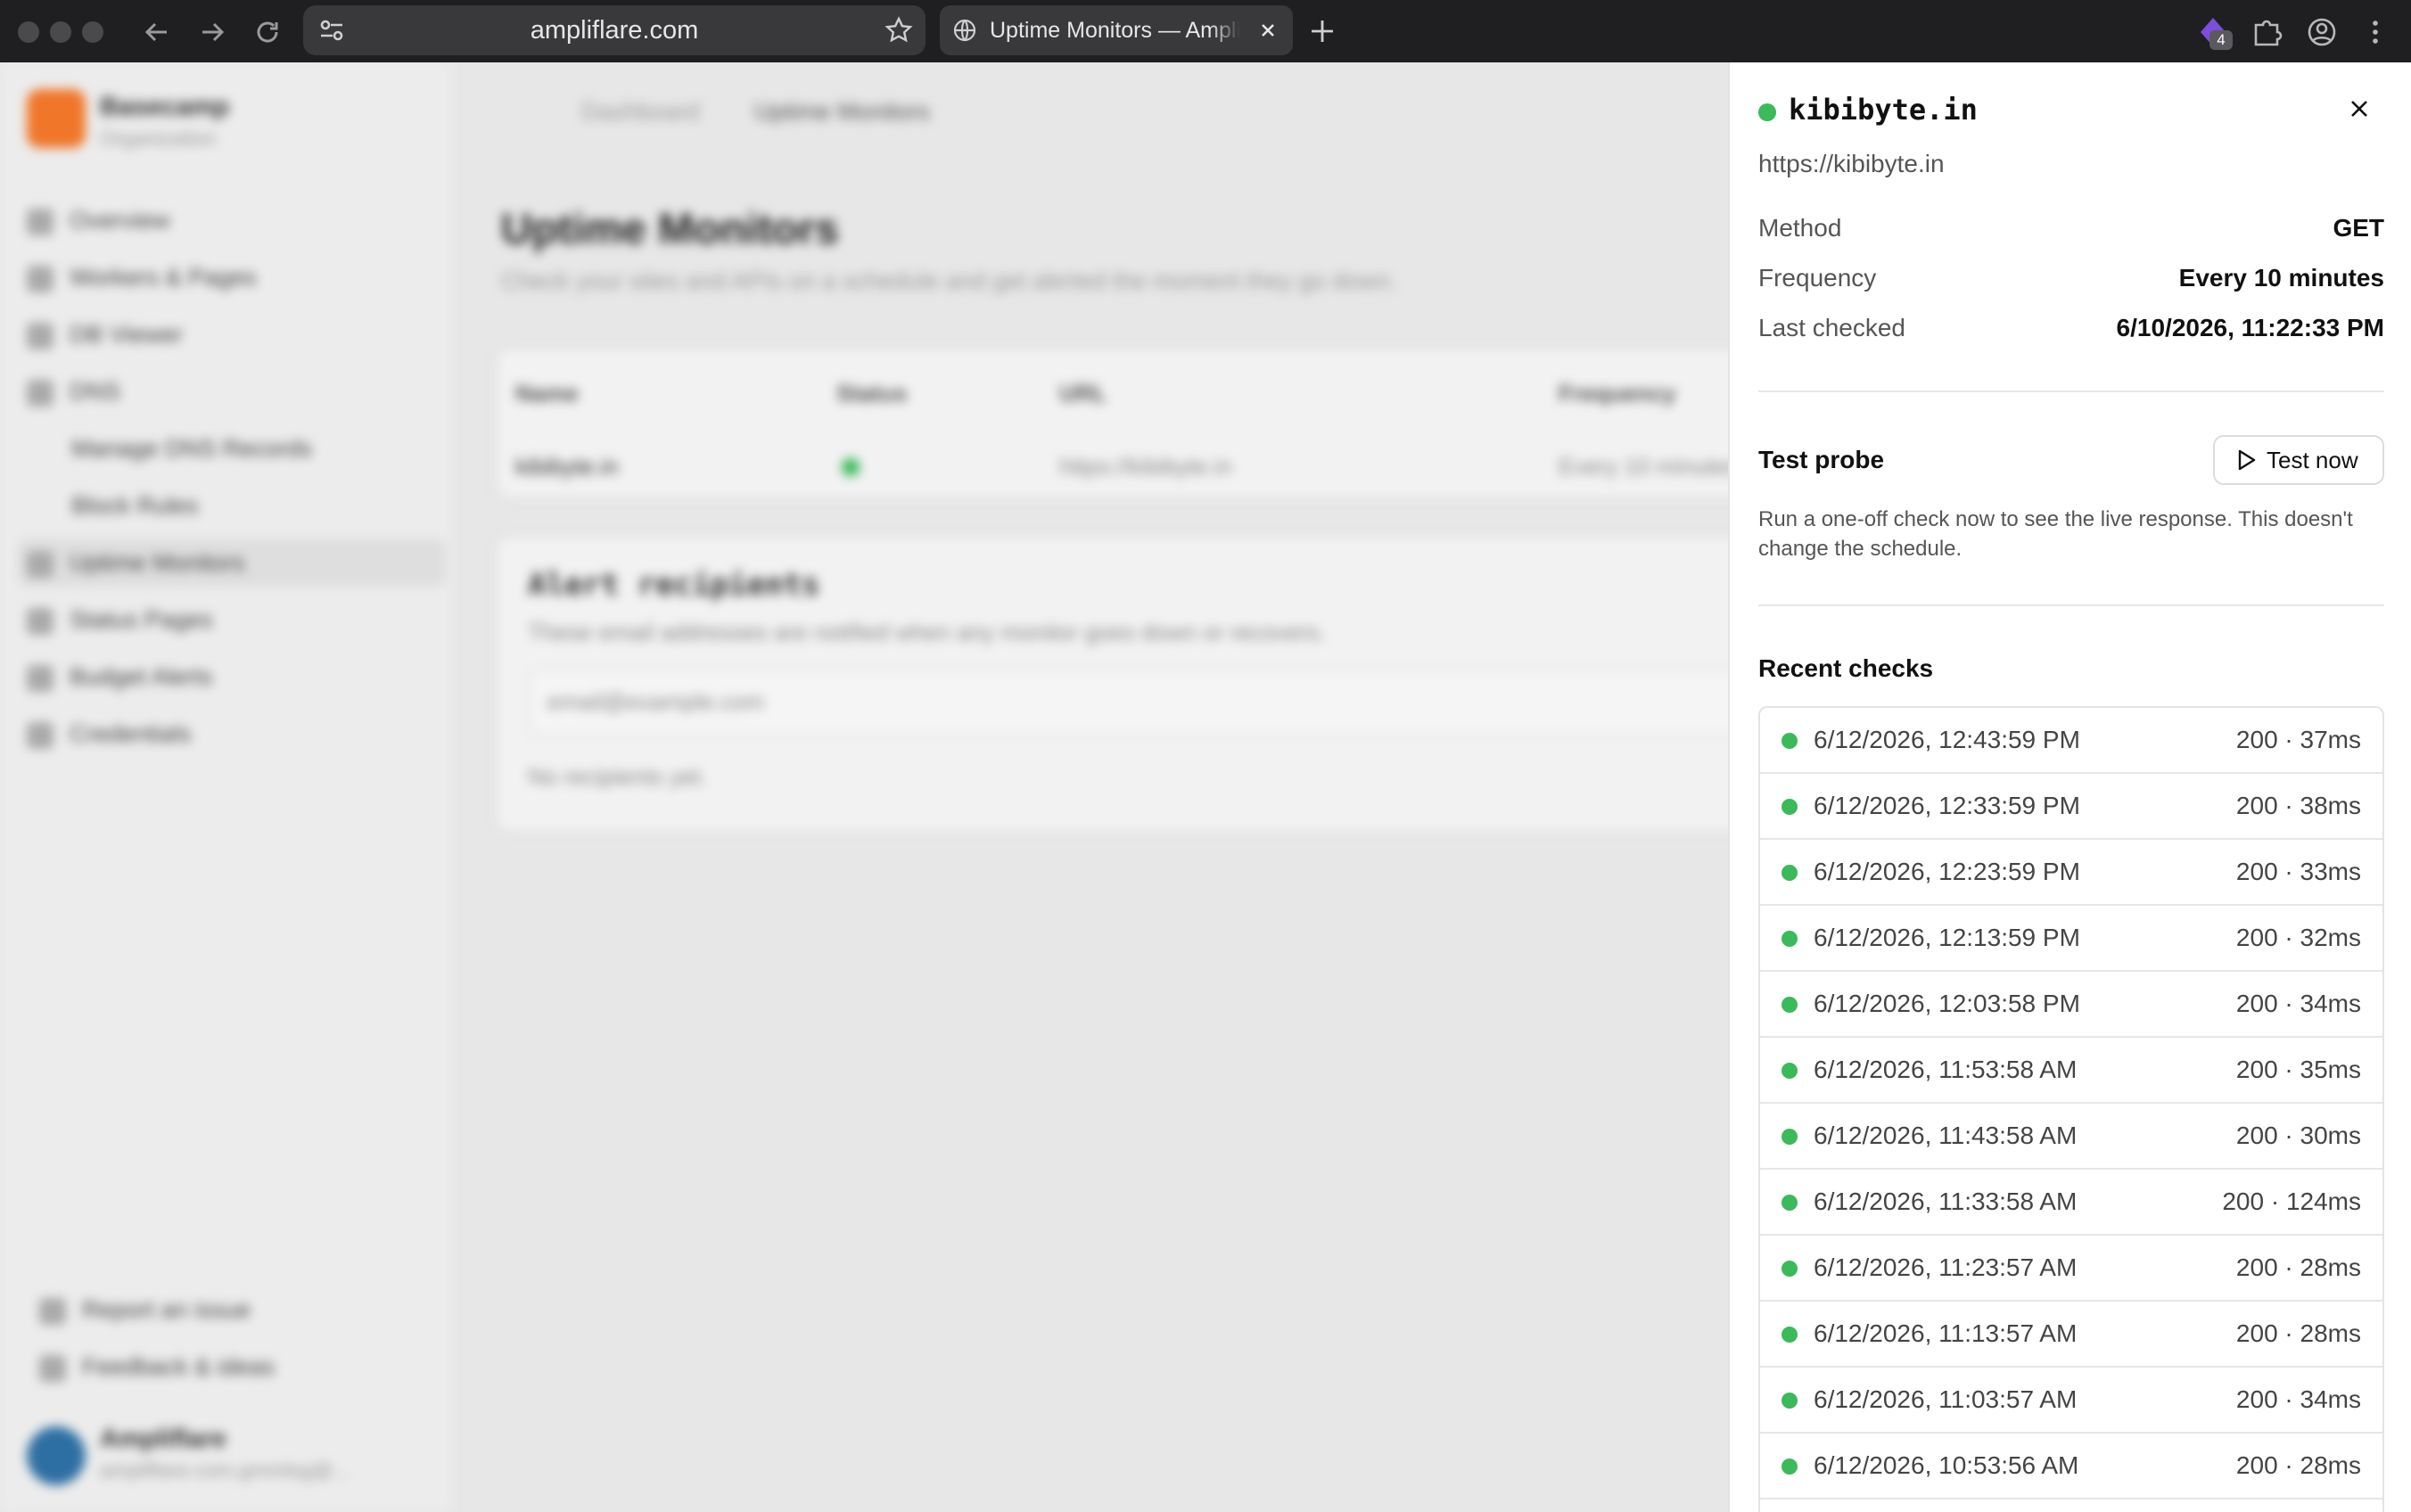 The width and height of the screenshot is (2411, 1512). I want to click on monitor-host: kibibyte.in, so click(1883, 110).